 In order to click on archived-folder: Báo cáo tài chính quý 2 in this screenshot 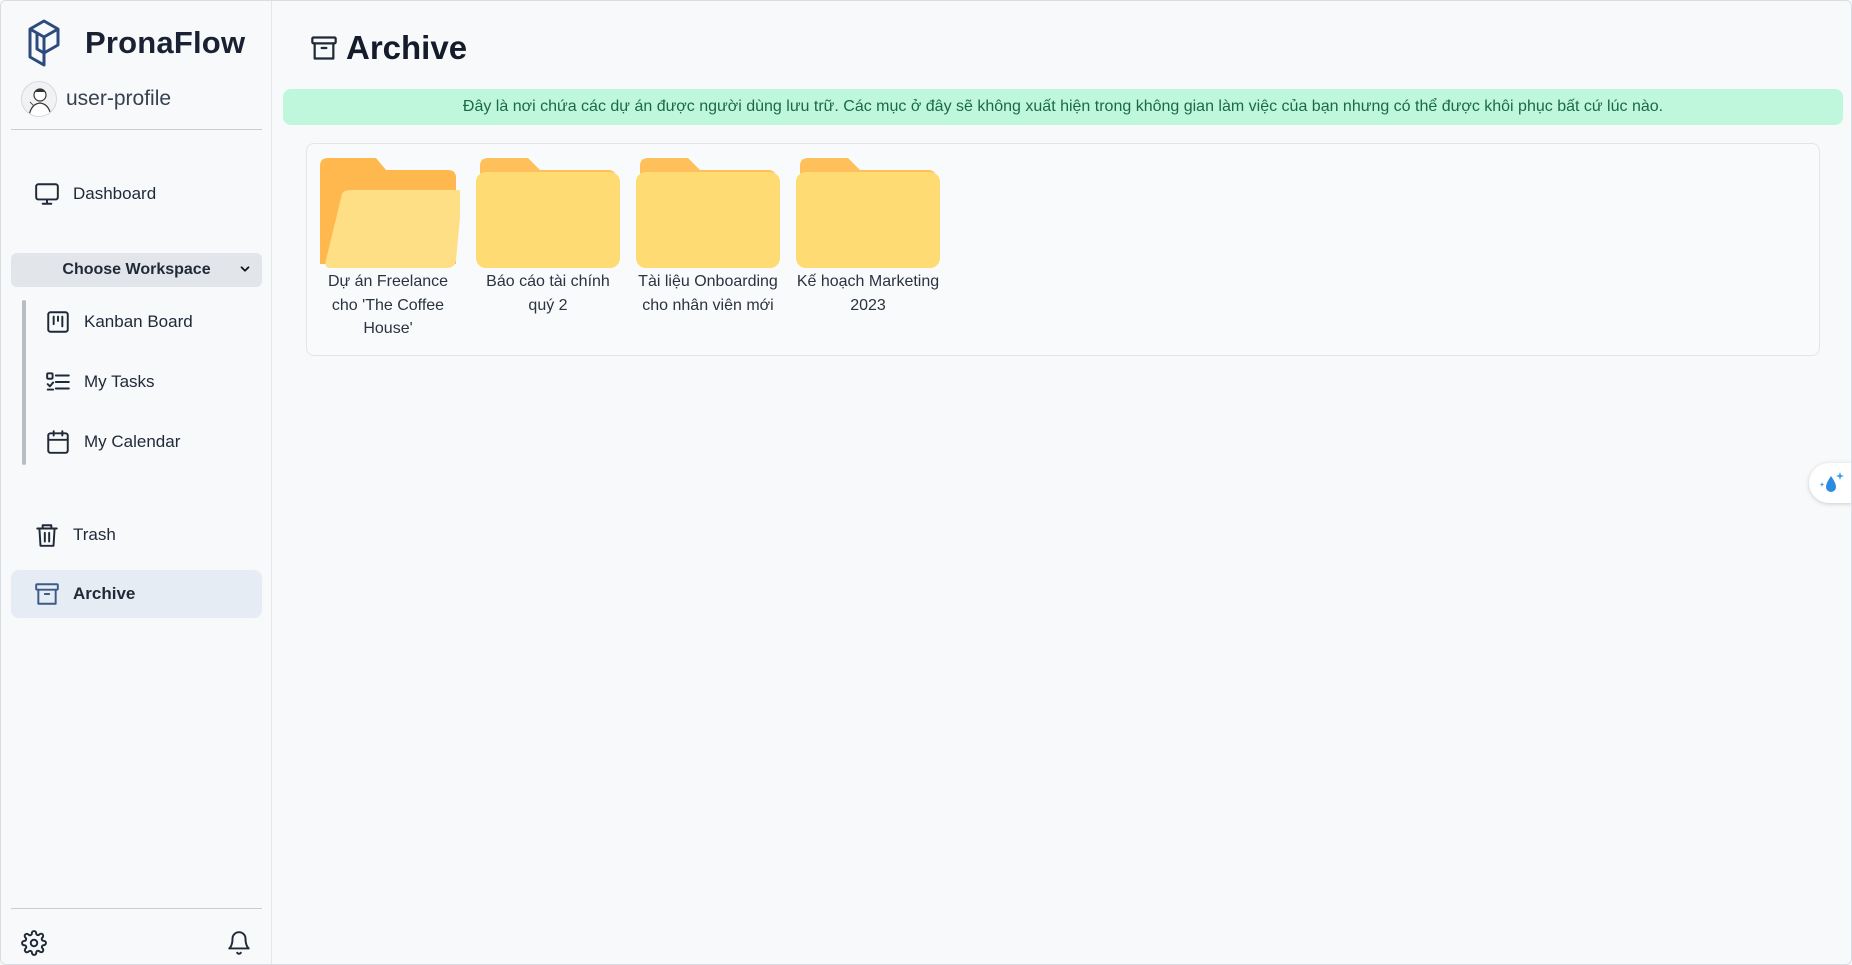, I will do `click(548, 236)`.